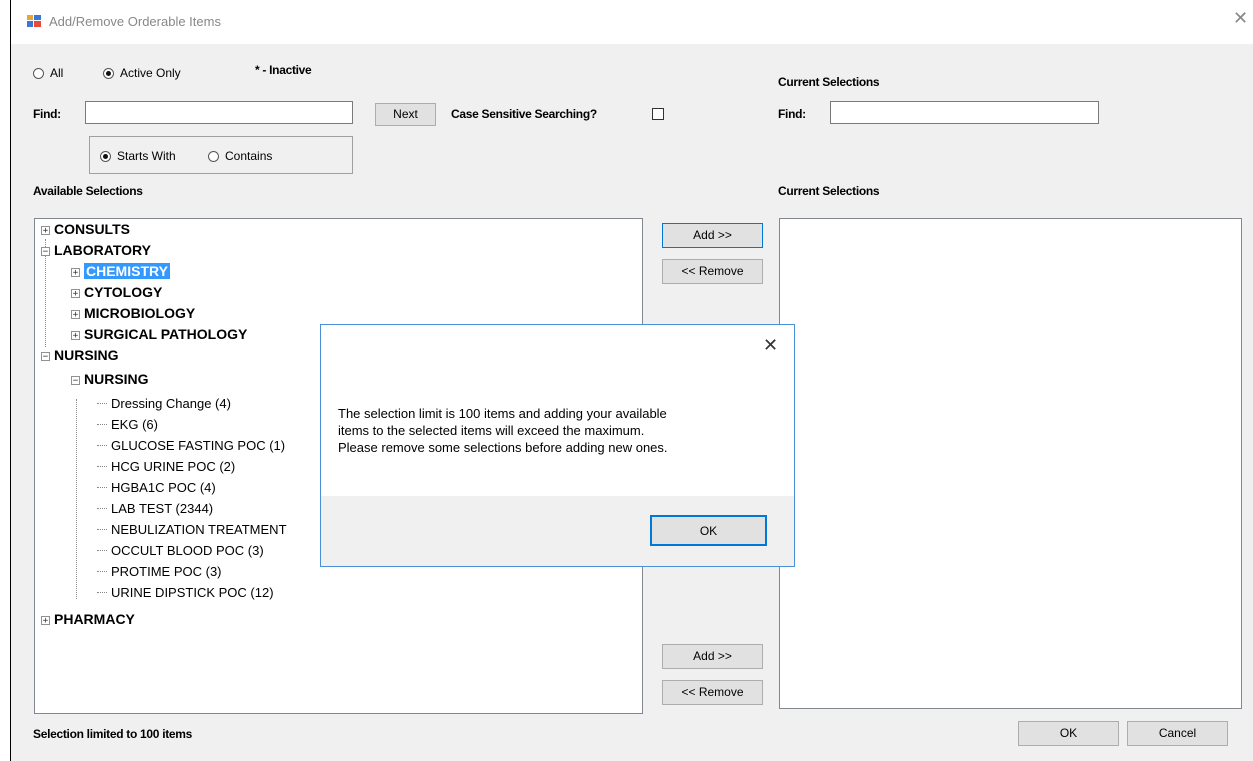 The image size is (1253, 761). Describe the element at coordinates (146, 156) in the screenshot. I see `radio-starts-with-label: Starts With` at that location.